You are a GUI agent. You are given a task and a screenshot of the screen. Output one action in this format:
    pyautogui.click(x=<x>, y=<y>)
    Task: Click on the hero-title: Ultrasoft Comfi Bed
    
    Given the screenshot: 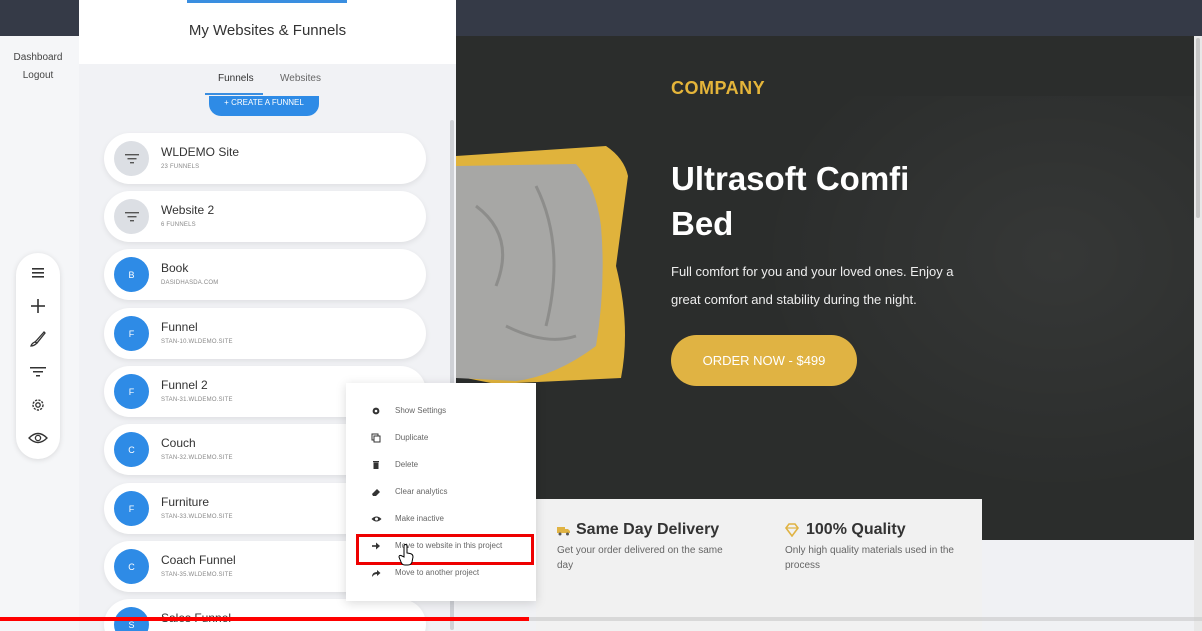 What is the action you would take?
    pyautogui.click(x=790, y=201)
    